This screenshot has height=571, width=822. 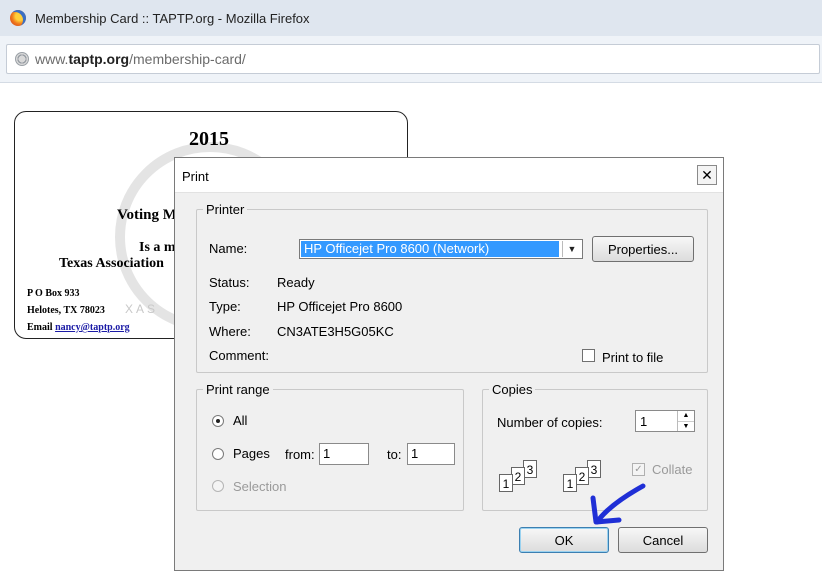 What do you see at coordinates (225, 306) in the screenshot?
I see `type-label: Type:` at bounding box center [225, 306].